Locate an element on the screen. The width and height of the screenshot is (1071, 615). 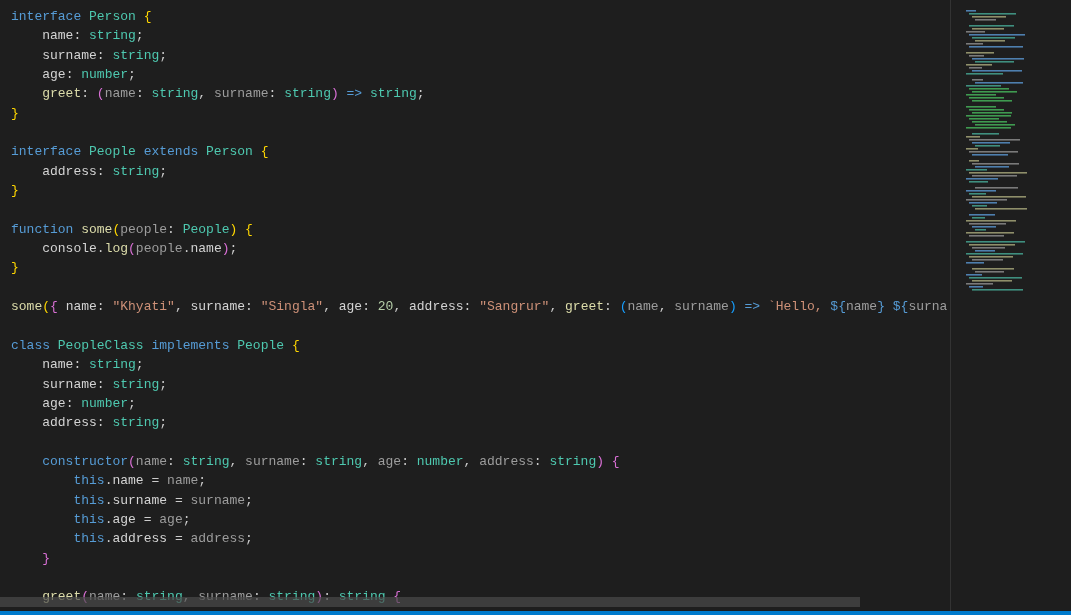
keyword-text: } ${ is located at coordinates (893, 307).